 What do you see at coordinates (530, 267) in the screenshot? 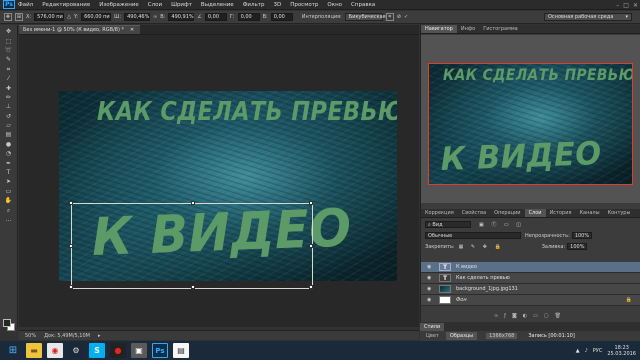
I see `layer-row: ◉ T К видео` at bounding box center [530, 267].